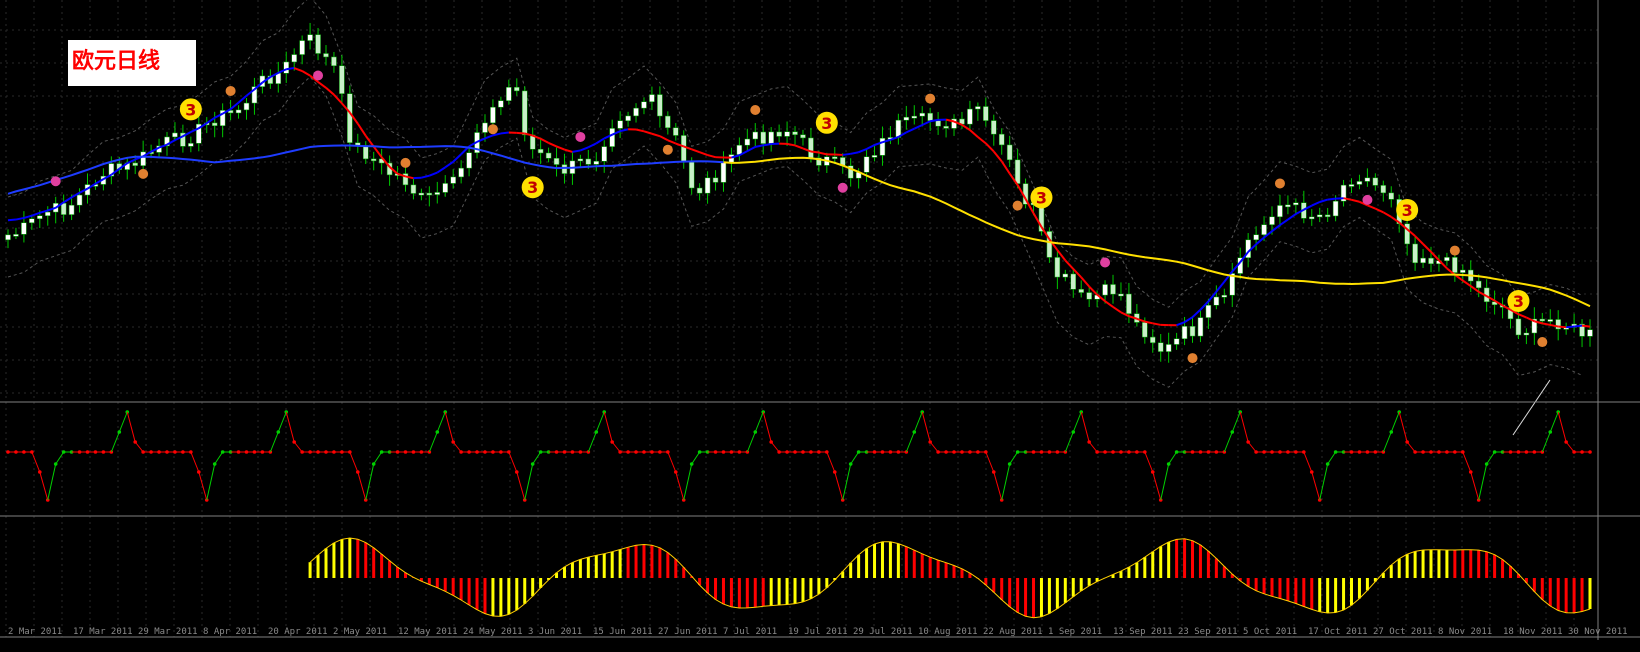 The width and height of the screenshot is (1640, 652). I want to click on x-tick-label: 17 Oct 2011, so click(1338, 632).